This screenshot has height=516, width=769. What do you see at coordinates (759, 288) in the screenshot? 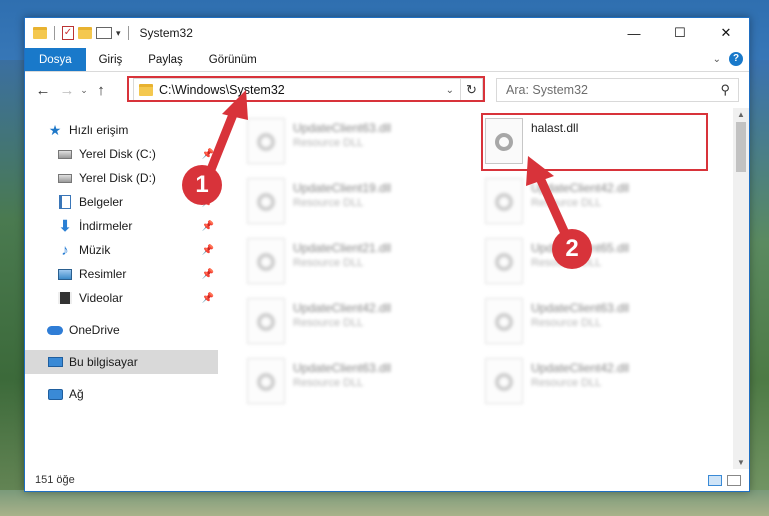
I see `desktop-background-right` at bounding box center [759, 288].